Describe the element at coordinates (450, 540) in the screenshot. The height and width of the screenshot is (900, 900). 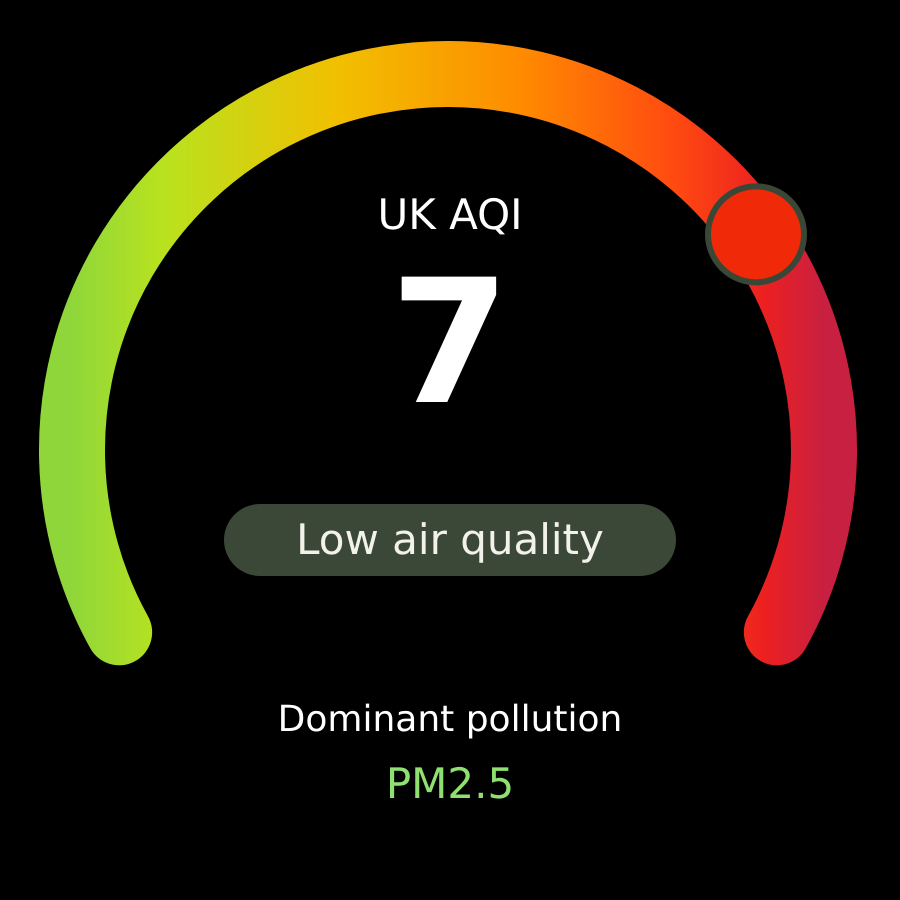
I see `status-badge: Low air quality` at that location.